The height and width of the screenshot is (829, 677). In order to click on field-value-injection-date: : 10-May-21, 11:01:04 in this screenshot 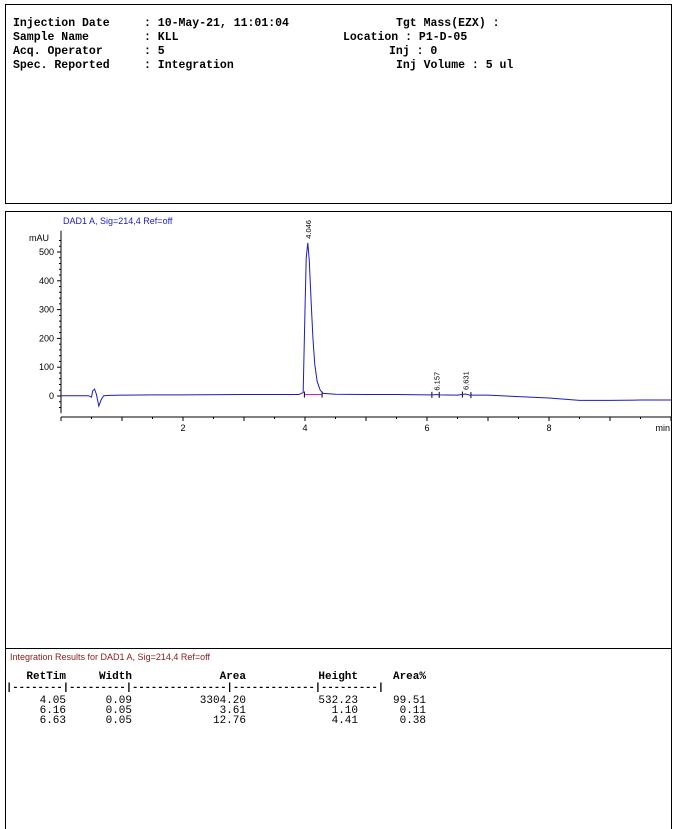, I will do `click(216, 23)`.